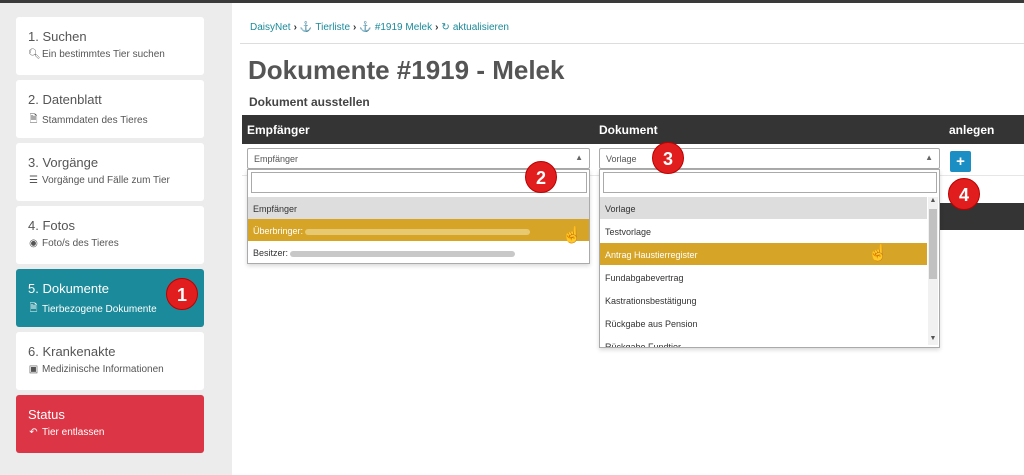 The image size is (1024, 475). What do you see at coordinates (103, 54) in the screenshot?
I see `sidebar-item-subtitle: Ein bestimmtes Tier suchen` at bounding box center [103, 54].